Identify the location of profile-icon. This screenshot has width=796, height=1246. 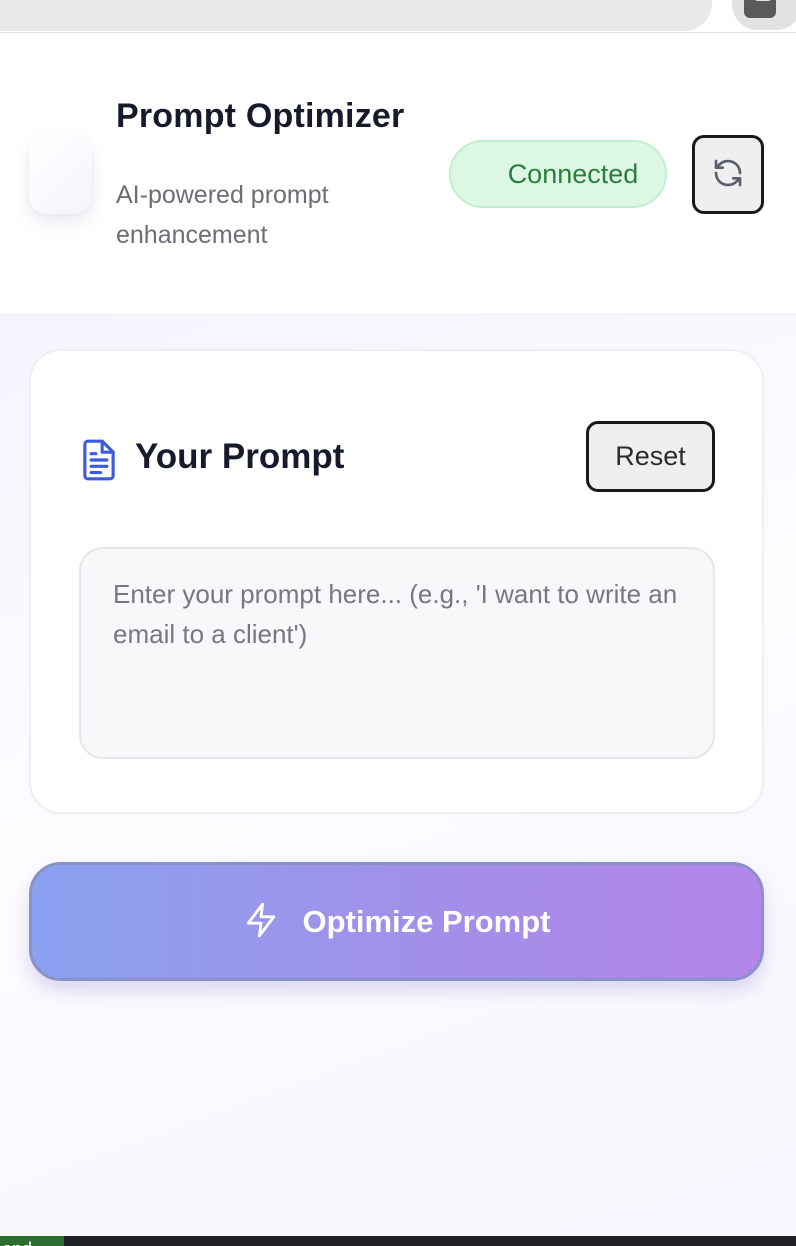
(764, 15).